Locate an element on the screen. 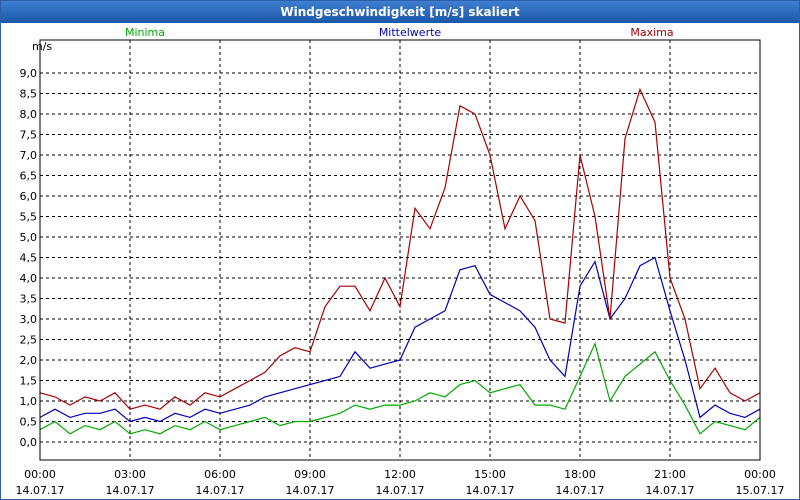 The image size is (800, 500). y-tick-label: 0,5 is located at coordinates (29, 422).